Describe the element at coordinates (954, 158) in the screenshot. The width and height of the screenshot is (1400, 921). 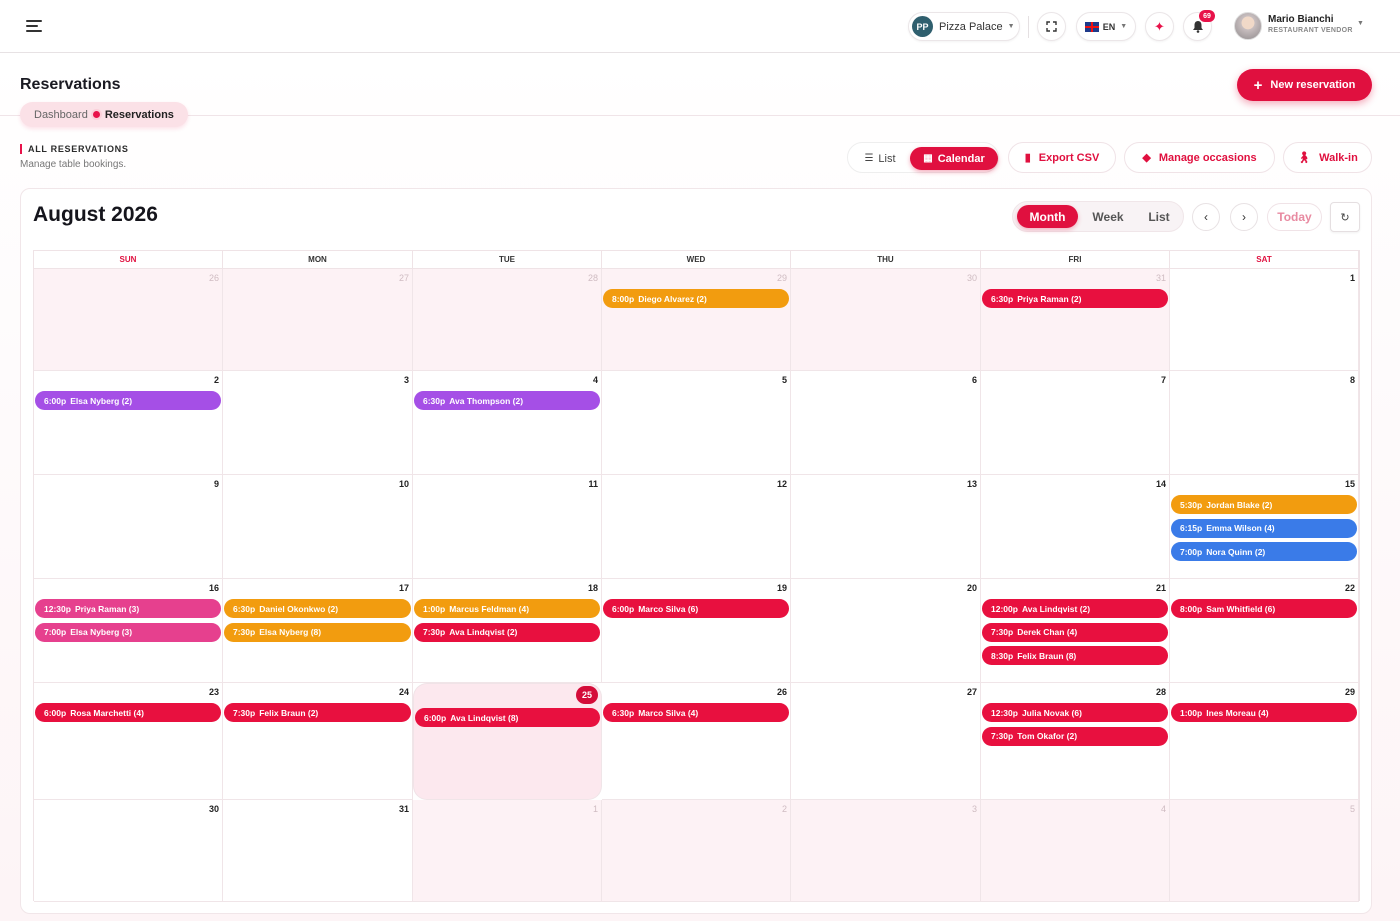
I see `calendar-view-button: ▦ Calendar` at that location.